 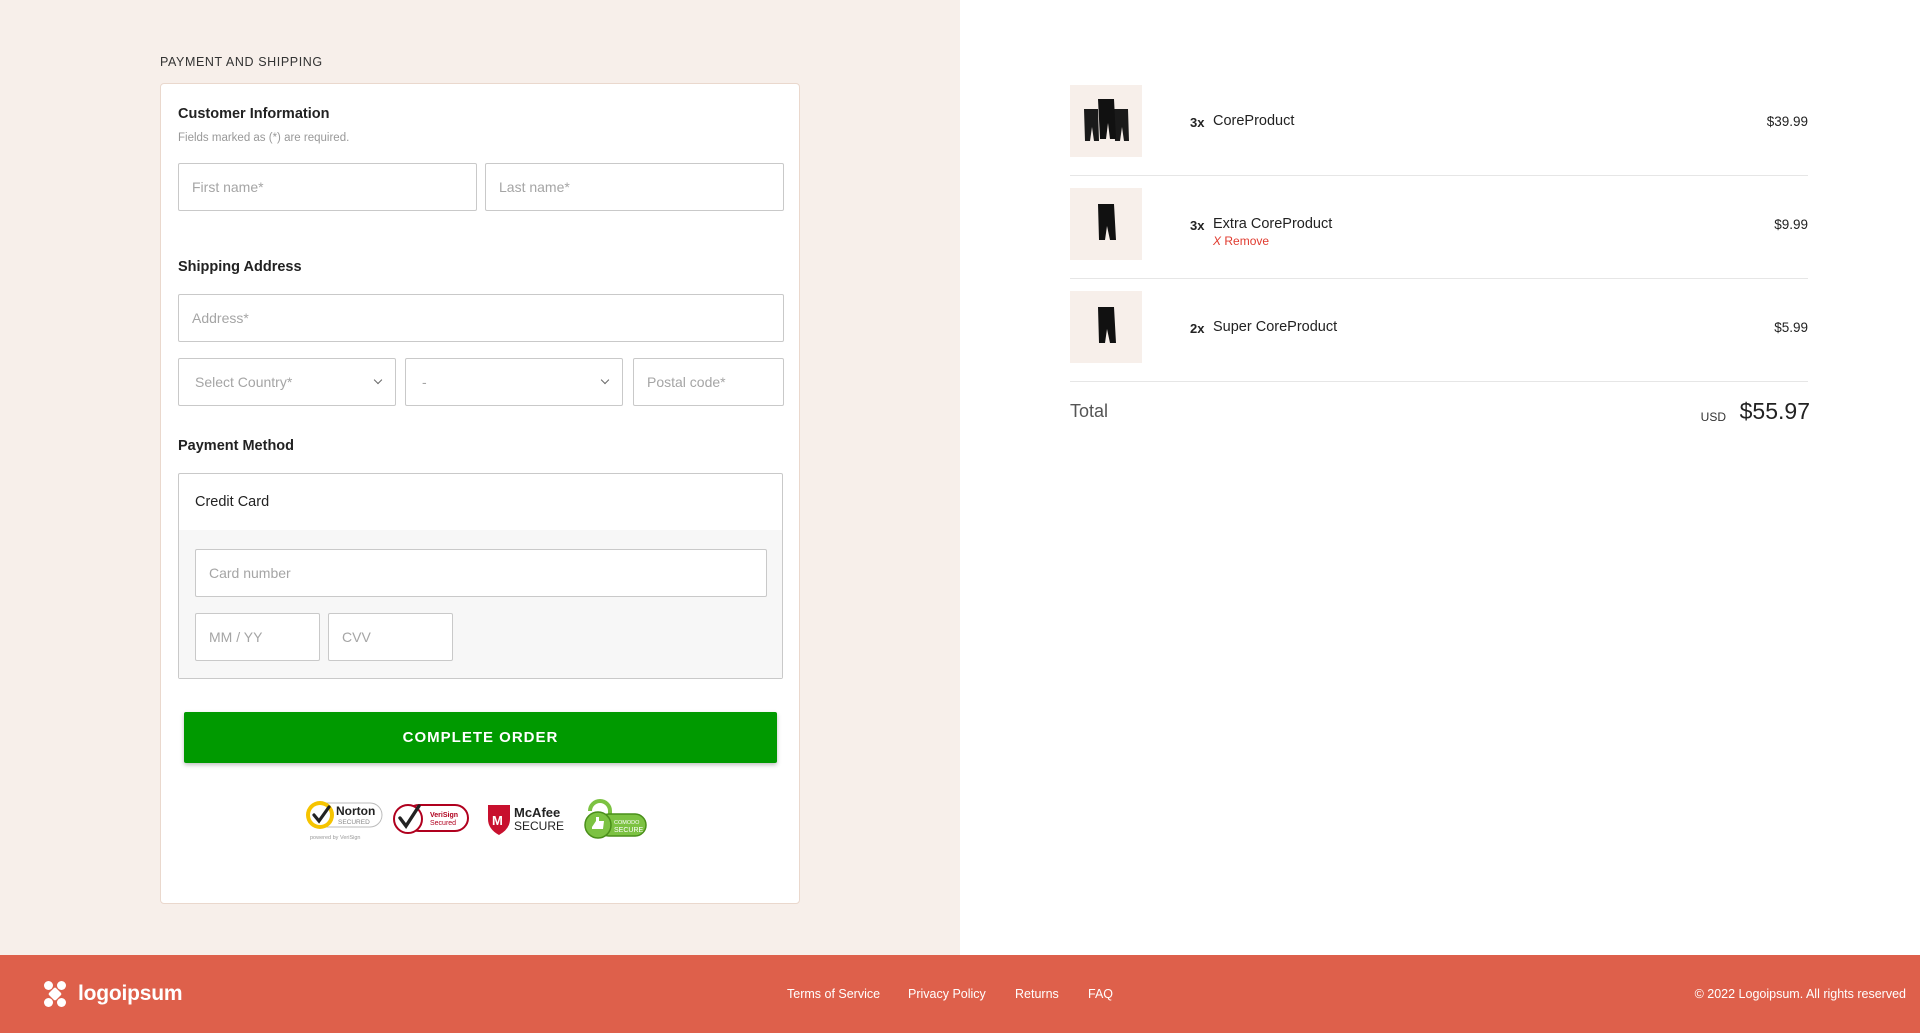 I want to click on verisign-badge-icon: VeriSign Secured, so click(x=431, y=819).